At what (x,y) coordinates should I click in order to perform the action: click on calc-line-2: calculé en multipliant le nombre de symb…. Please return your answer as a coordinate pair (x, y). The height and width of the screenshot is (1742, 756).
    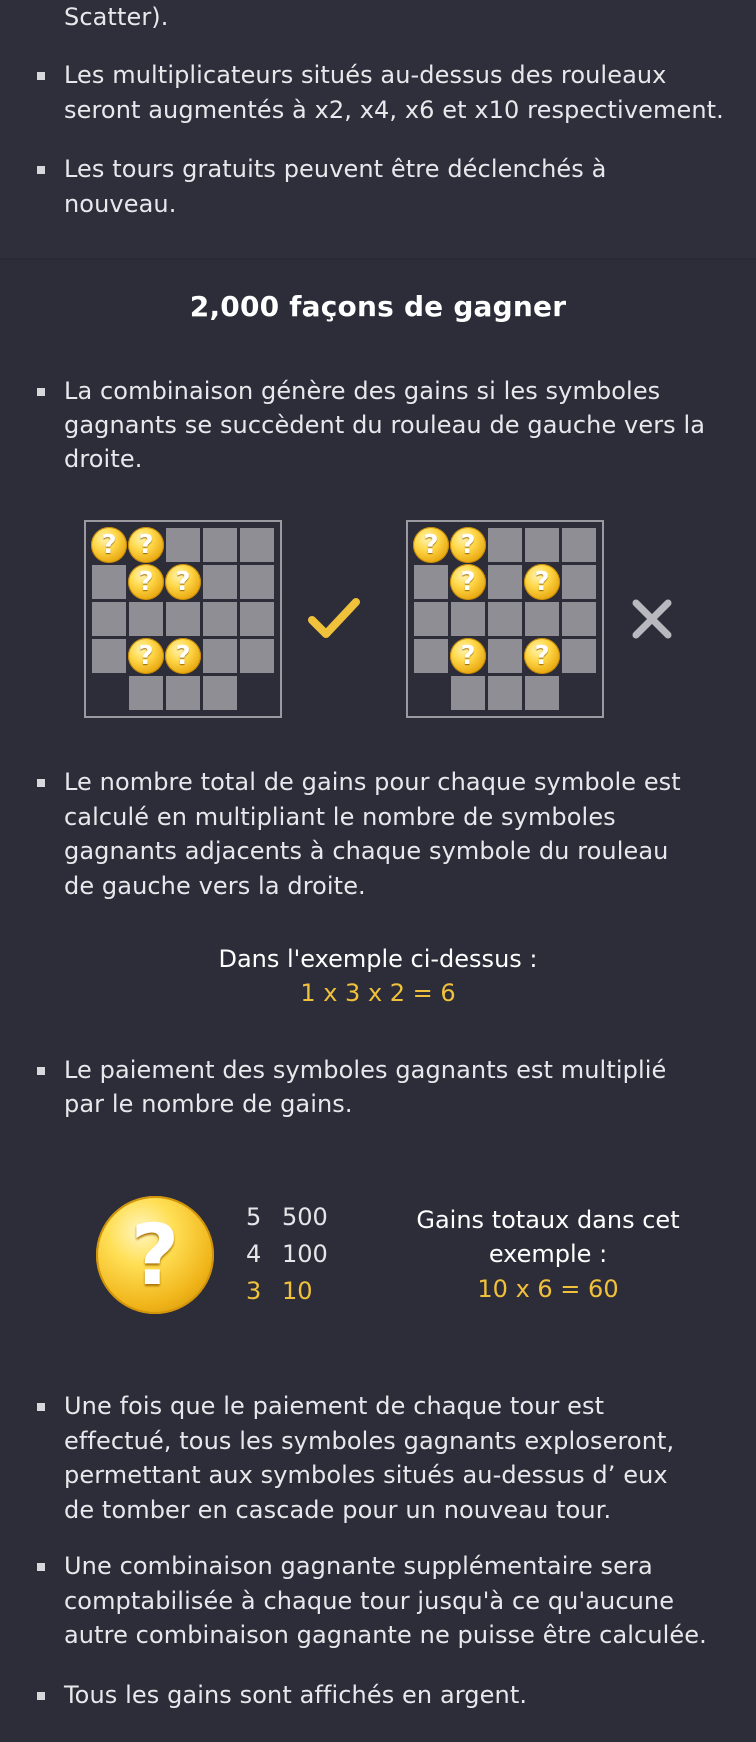
    Looking at the image, I should click on (340, 817).